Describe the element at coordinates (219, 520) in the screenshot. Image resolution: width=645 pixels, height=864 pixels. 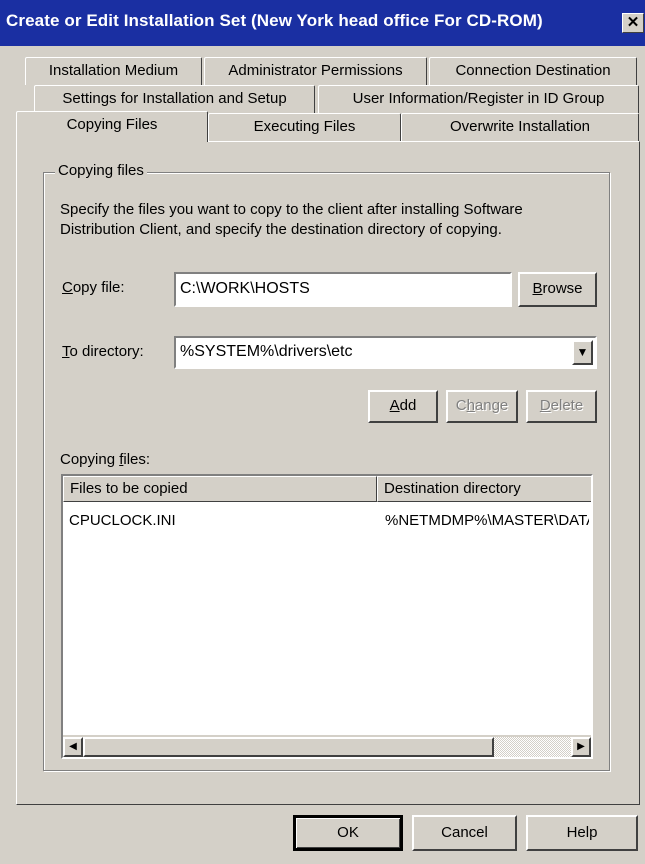
I see `table-row-file: CPUCLOCK.INI` at that location.